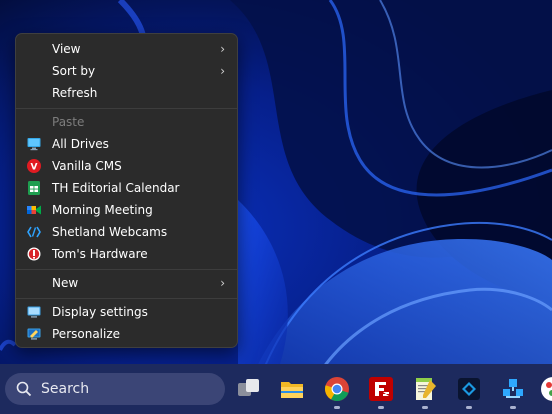  Describe the element at coordinates (115, 389) in the screenshot. I see `taskbar-search-box: Search` at that location.